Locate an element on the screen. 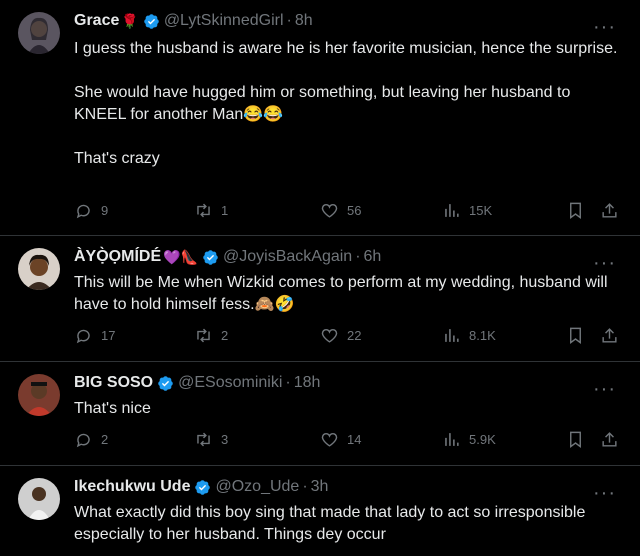  retweet-button: 3 is located at coordinates (211, 439).